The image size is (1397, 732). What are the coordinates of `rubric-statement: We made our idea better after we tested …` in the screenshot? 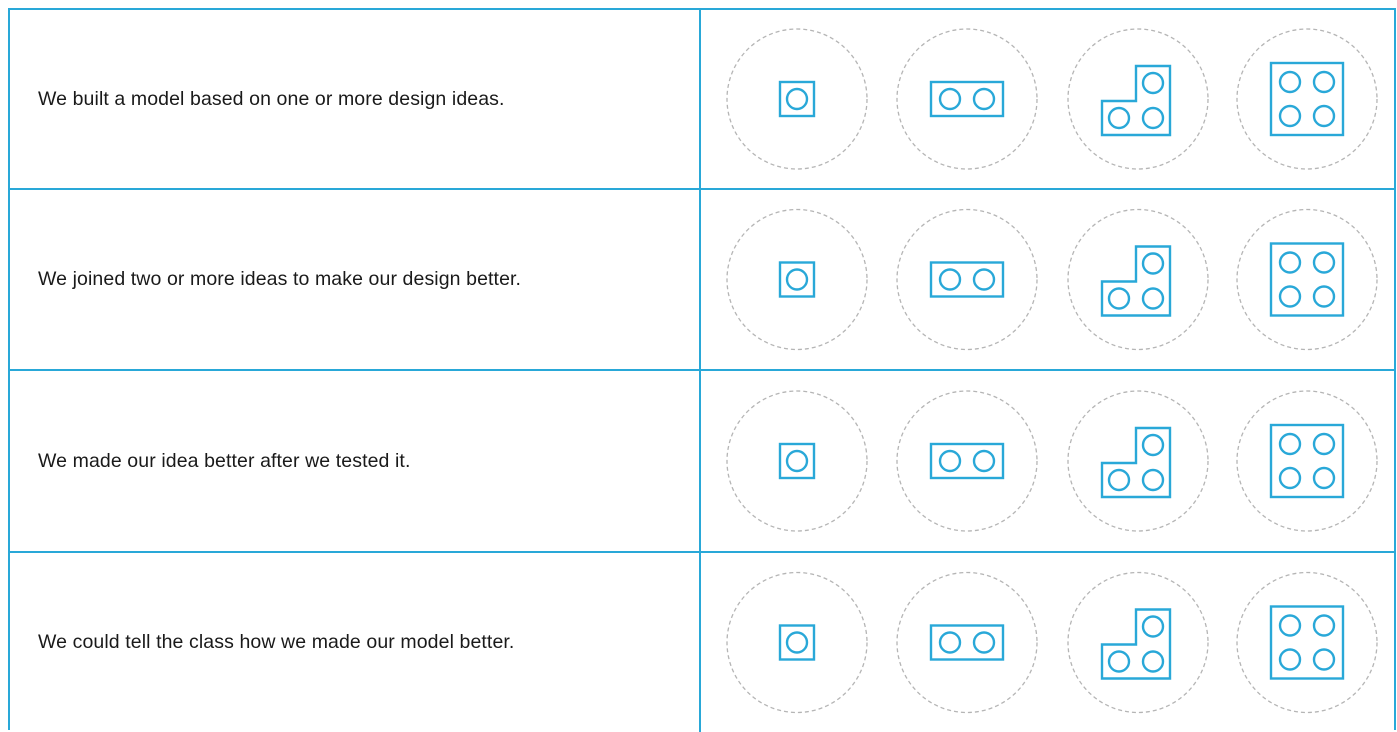 It's located at (355, 461).